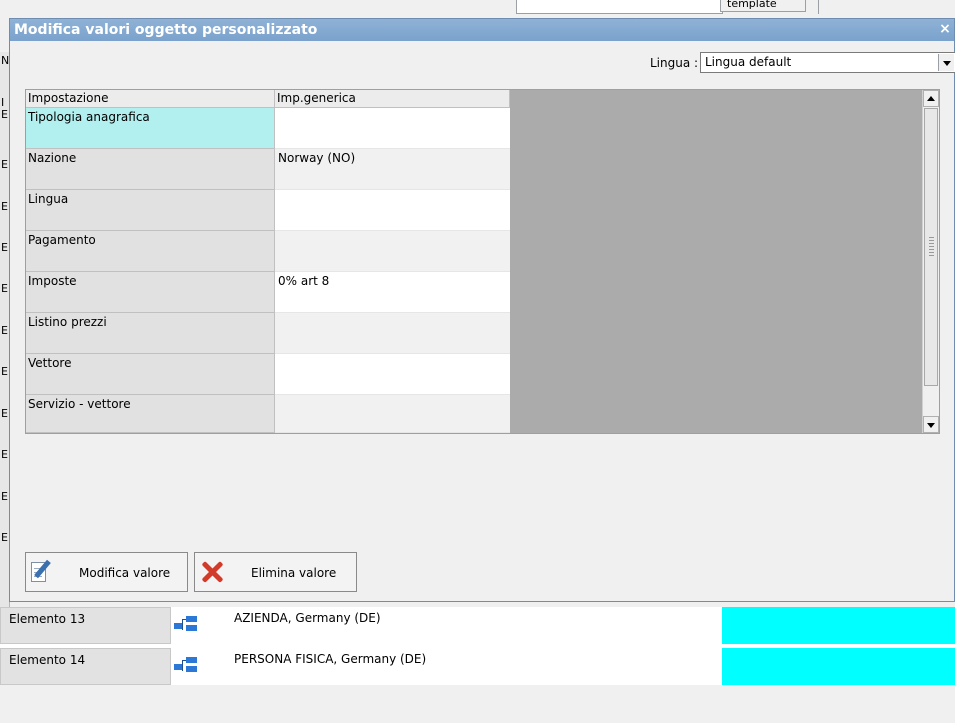 Image resolution: width=955 pixels, height=723 pixels. Describe the element at coordinates (674, 63) in the screenshot. I see `language-label: Lingua :` at that location.